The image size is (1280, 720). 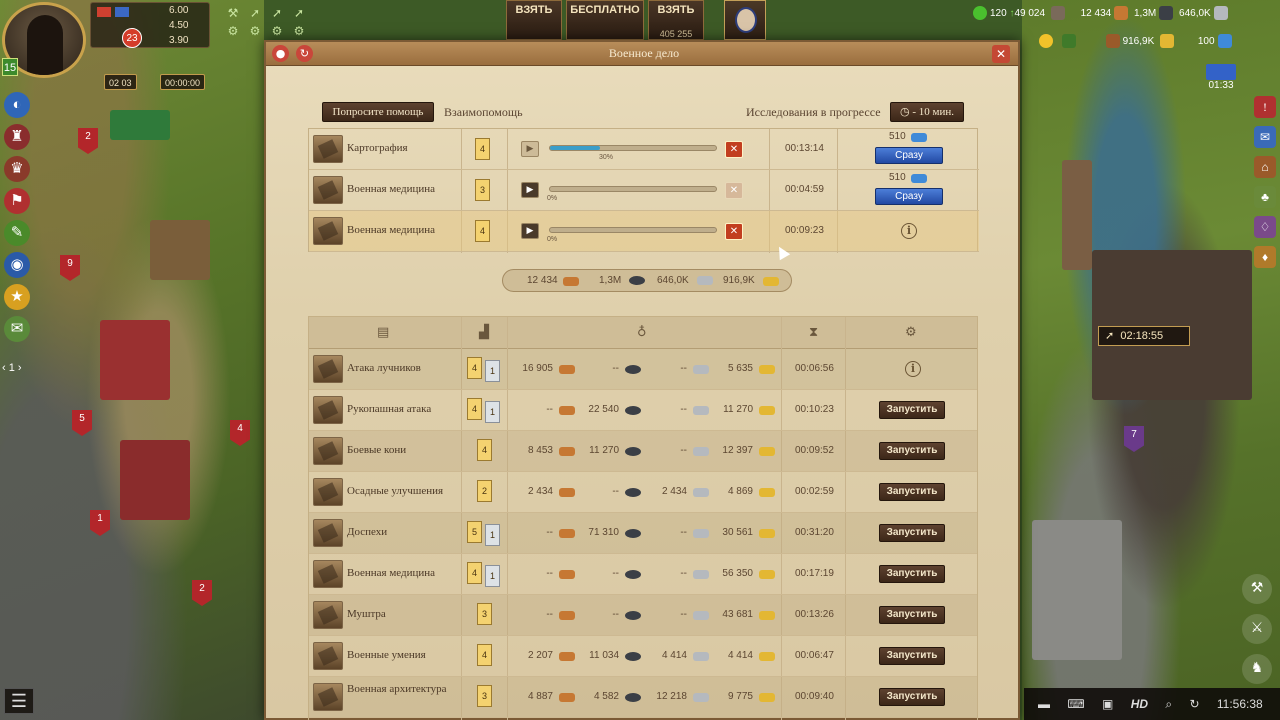 What do you see at coordinates (17, 201) in the screenshot?
I see `flag-icon: ⚑` at bounding box center [17, 201].